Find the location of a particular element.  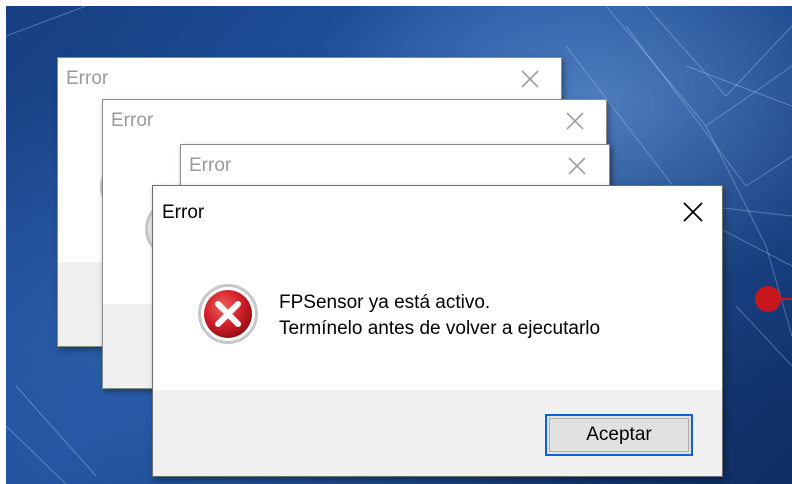

message-line-2: Termínelo antes de volver a ejecutarlo is located at coordinates (440, 328).